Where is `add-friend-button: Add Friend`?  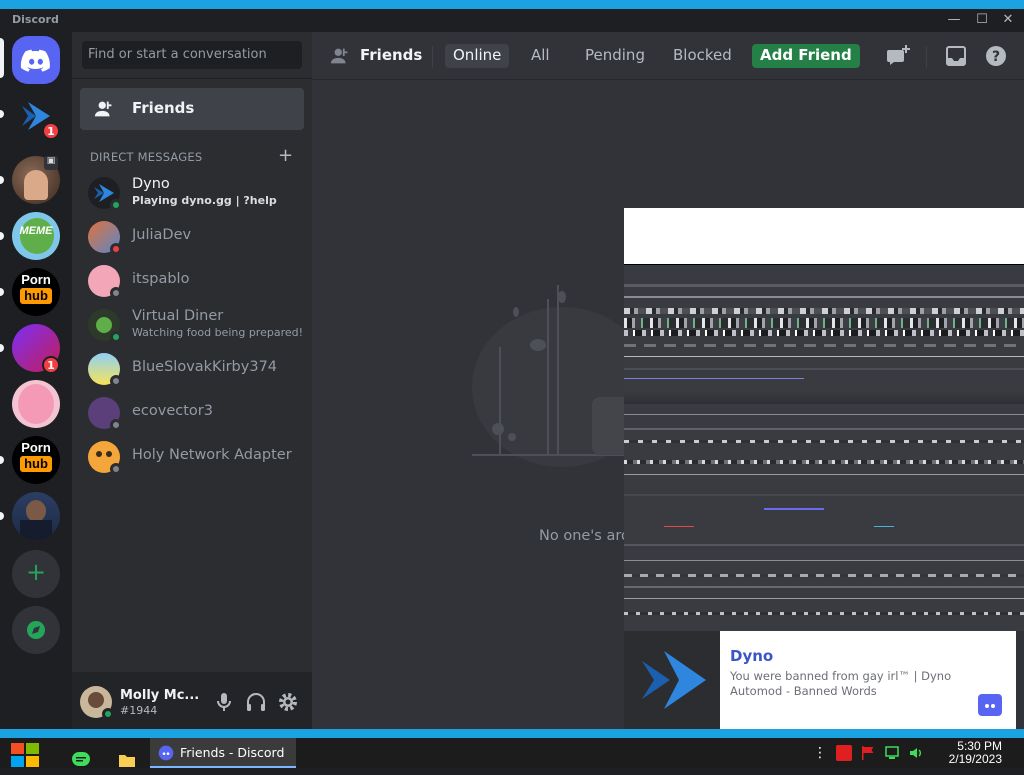 add-friend-button: Add Friend is located at coordinates (806, 56).